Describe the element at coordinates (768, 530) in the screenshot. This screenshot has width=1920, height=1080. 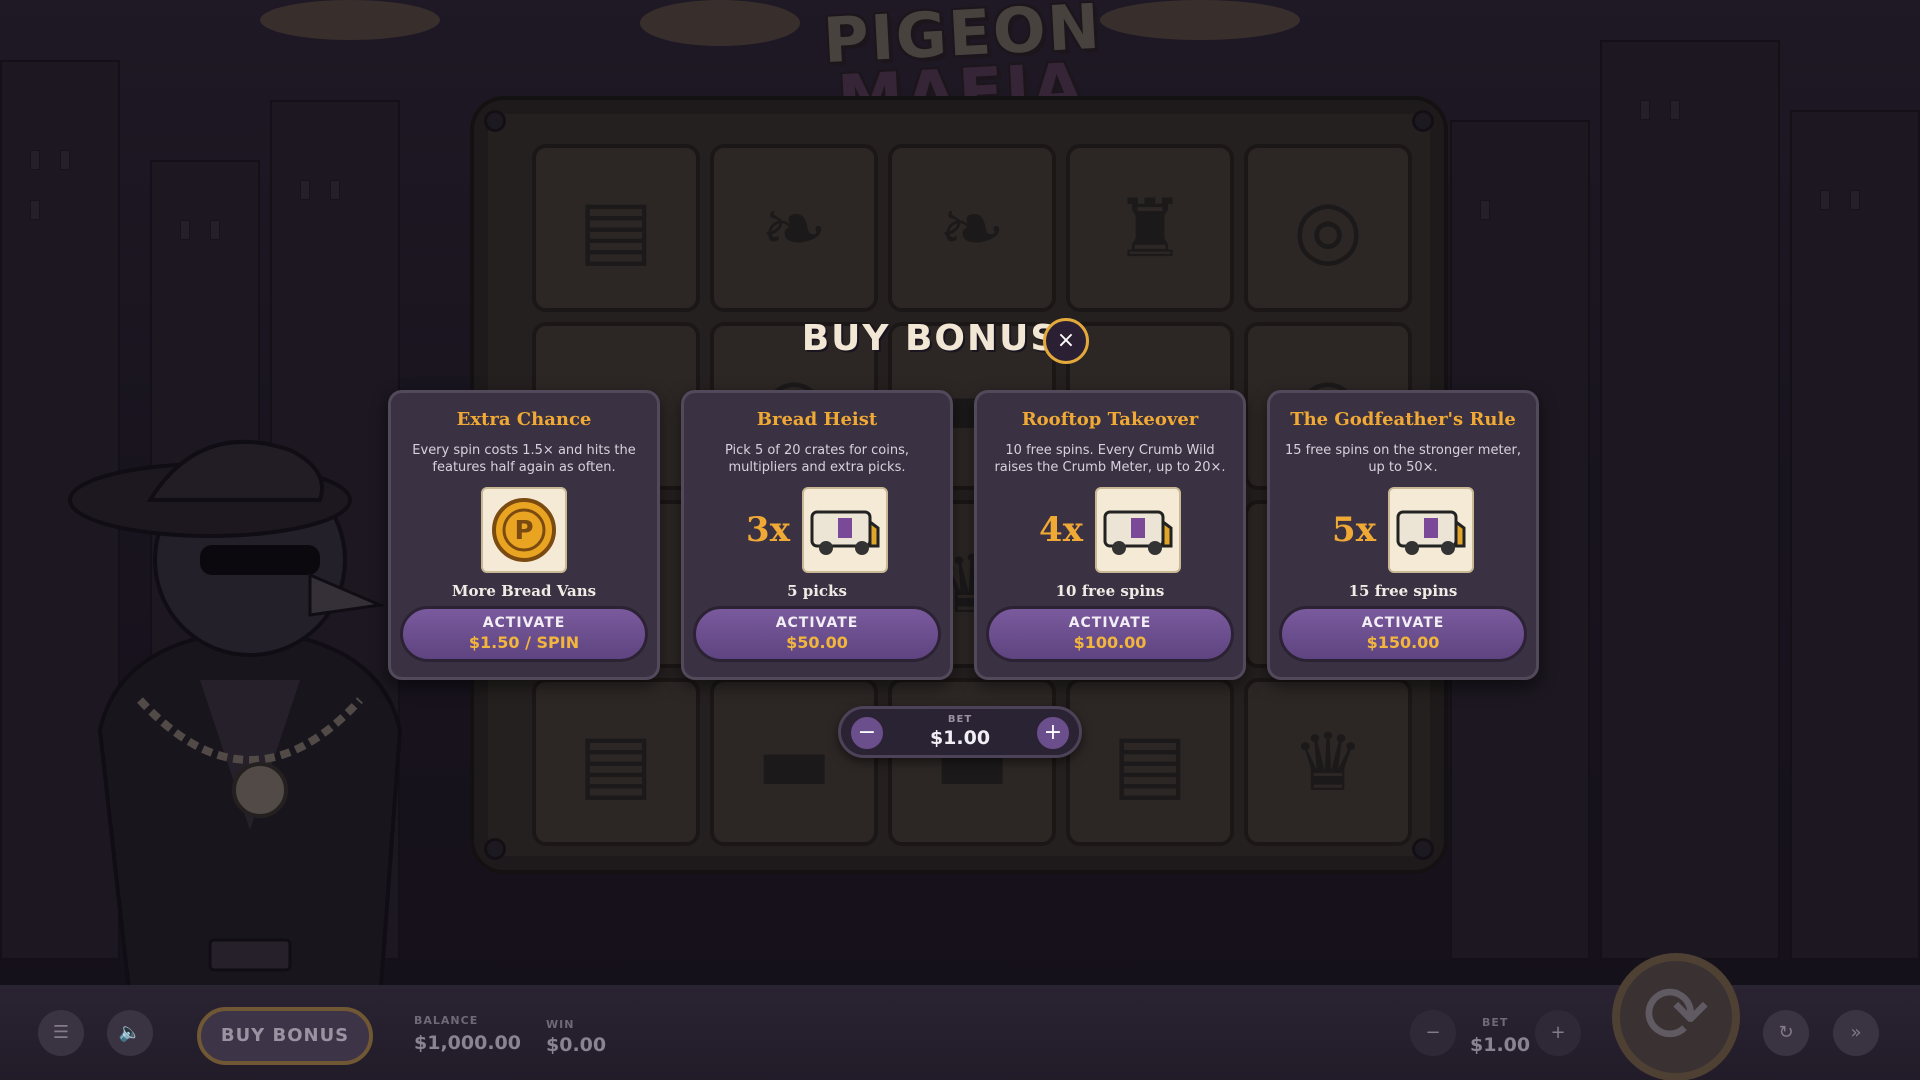
I see `card-multiplier: 3x` at that location.